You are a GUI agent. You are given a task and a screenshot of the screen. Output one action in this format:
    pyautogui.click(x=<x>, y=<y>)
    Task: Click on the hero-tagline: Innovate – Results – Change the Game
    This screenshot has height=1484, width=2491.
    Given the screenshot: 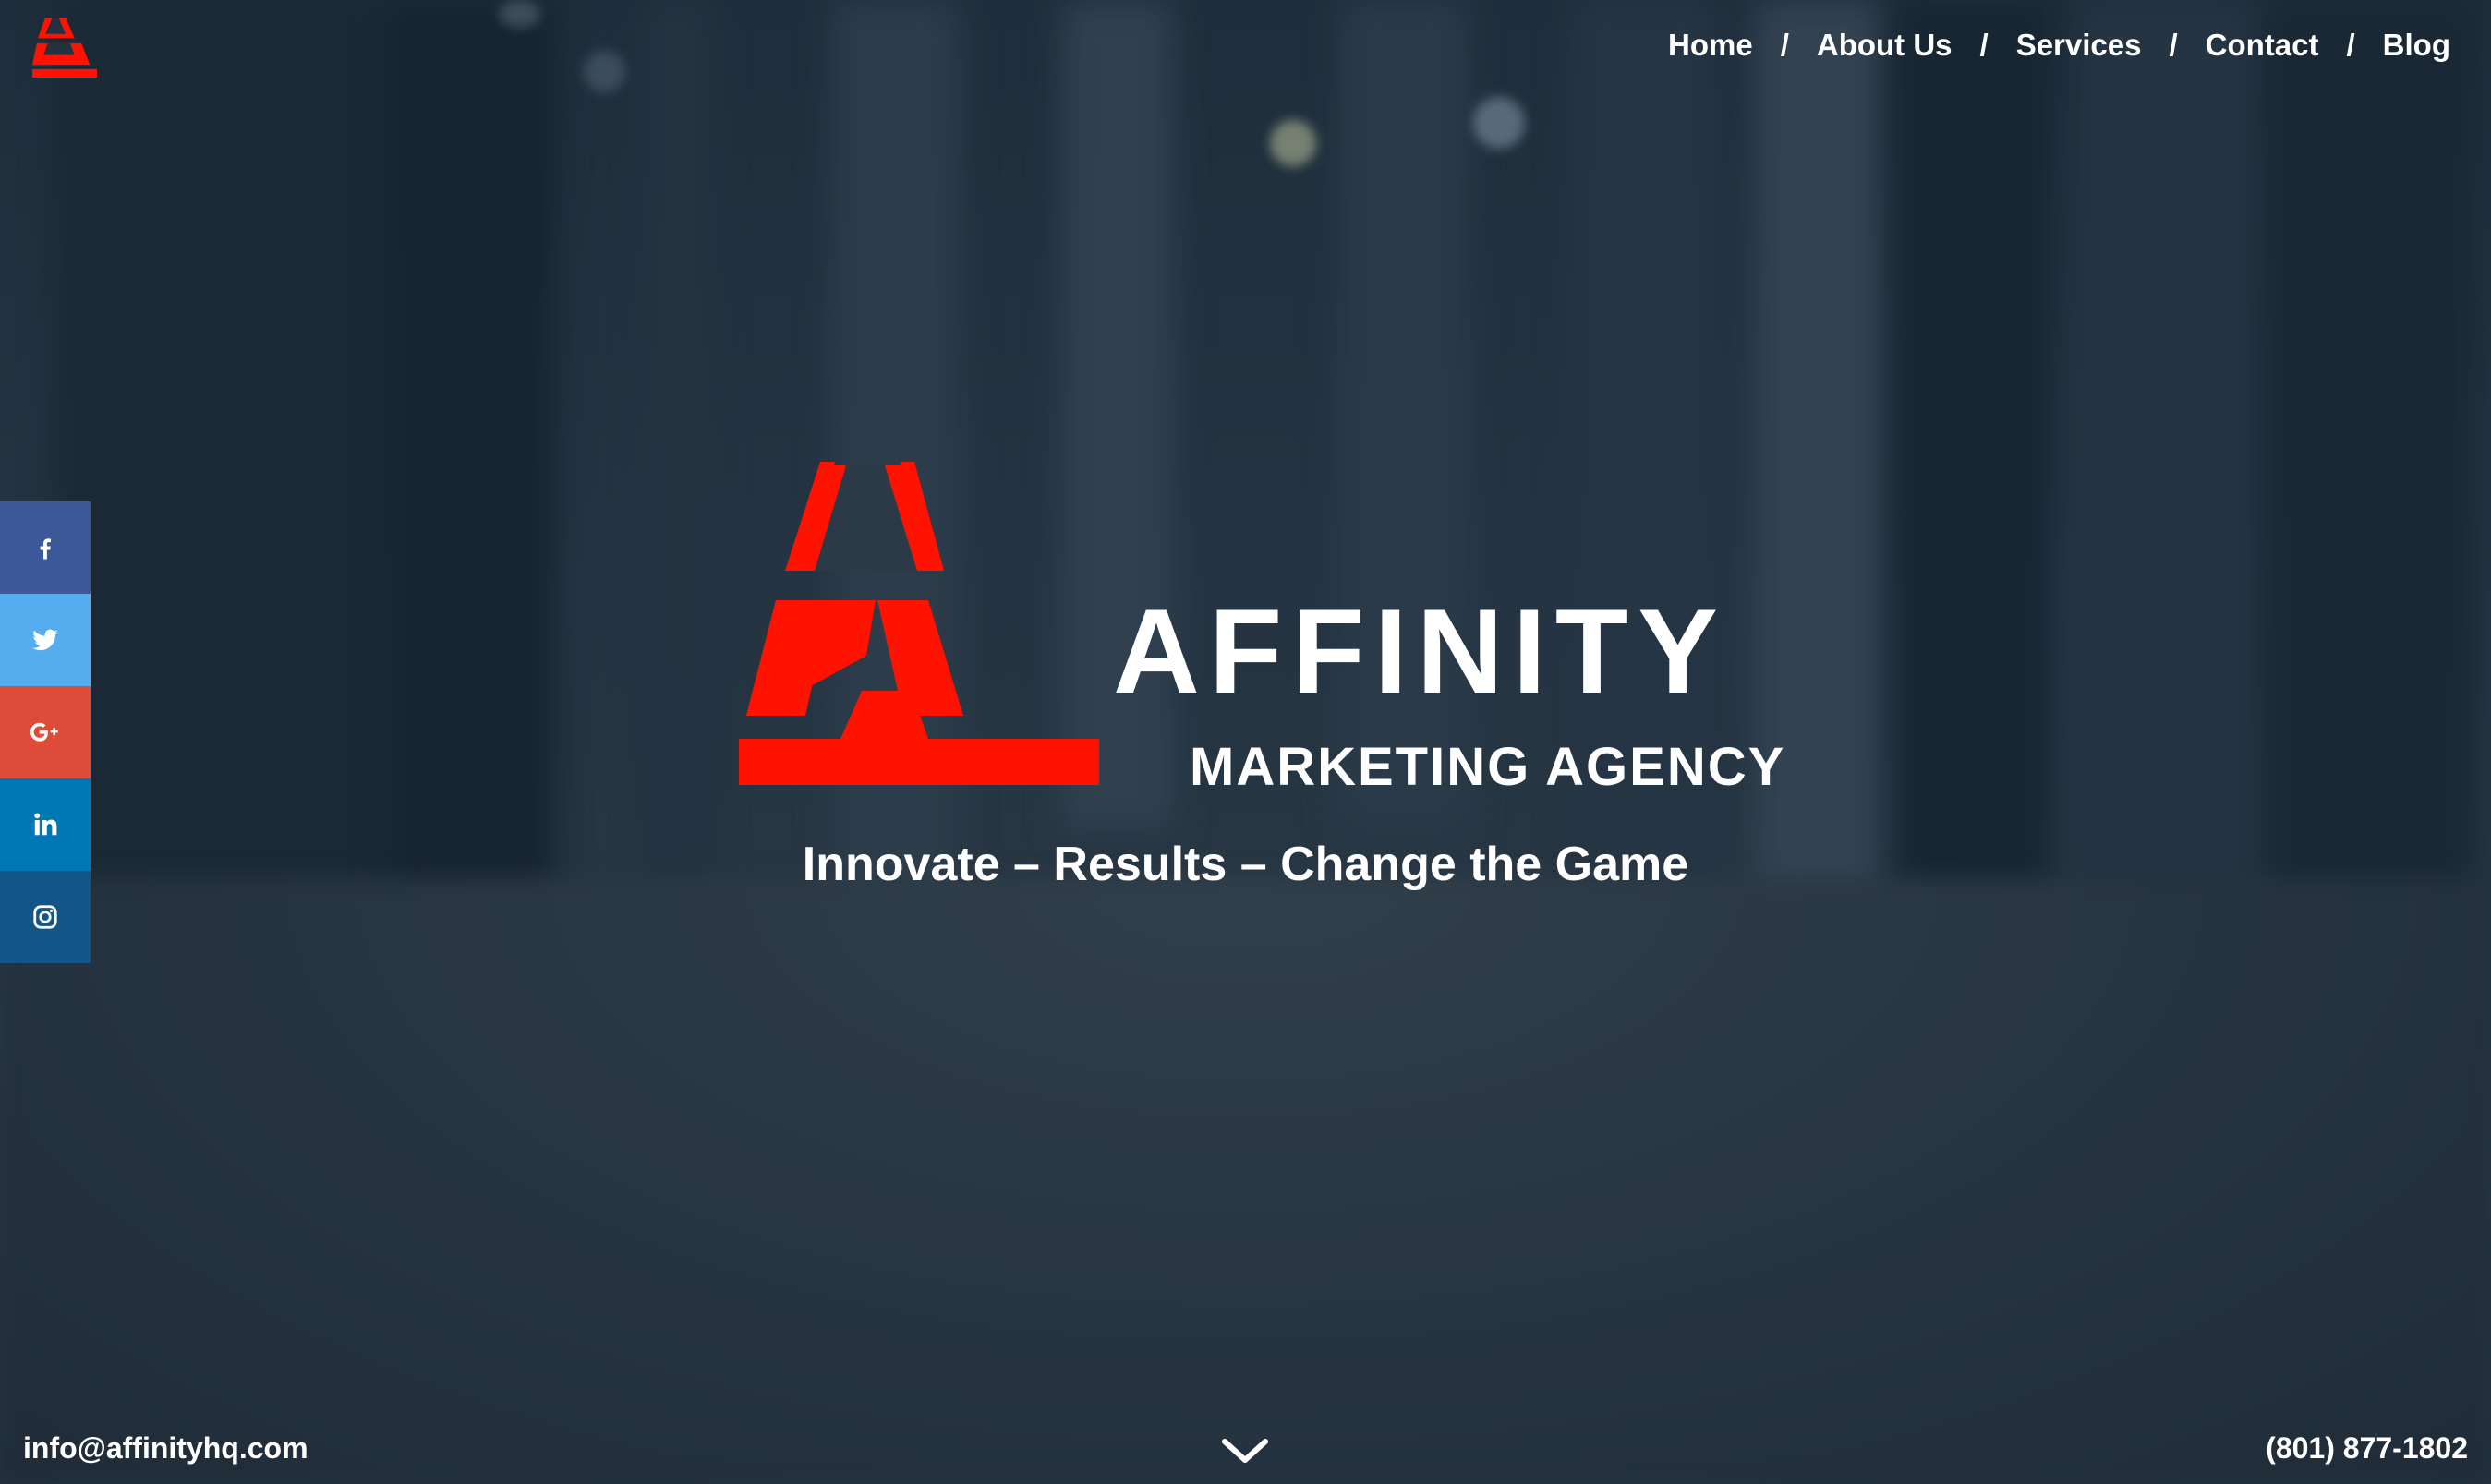 What is the action you would take?
    pyautogui.click(x=1245, y=864)
    